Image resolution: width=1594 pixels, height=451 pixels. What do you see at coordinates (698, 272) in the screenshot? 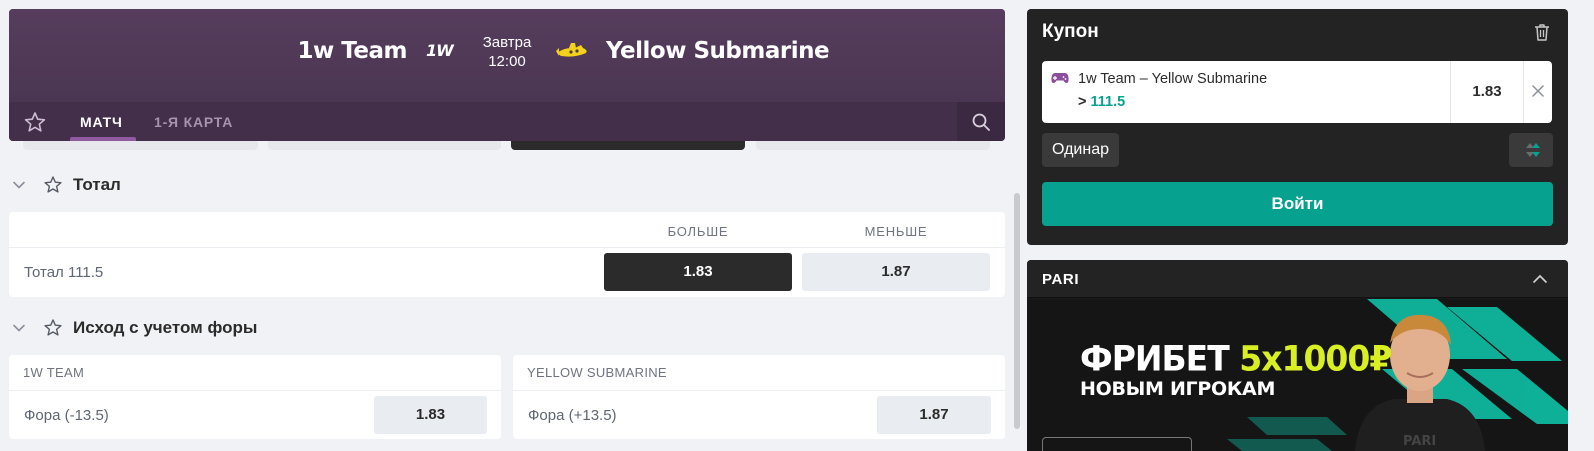
I see `odds-button-over: 1.83` at bounding box center [698, 272].